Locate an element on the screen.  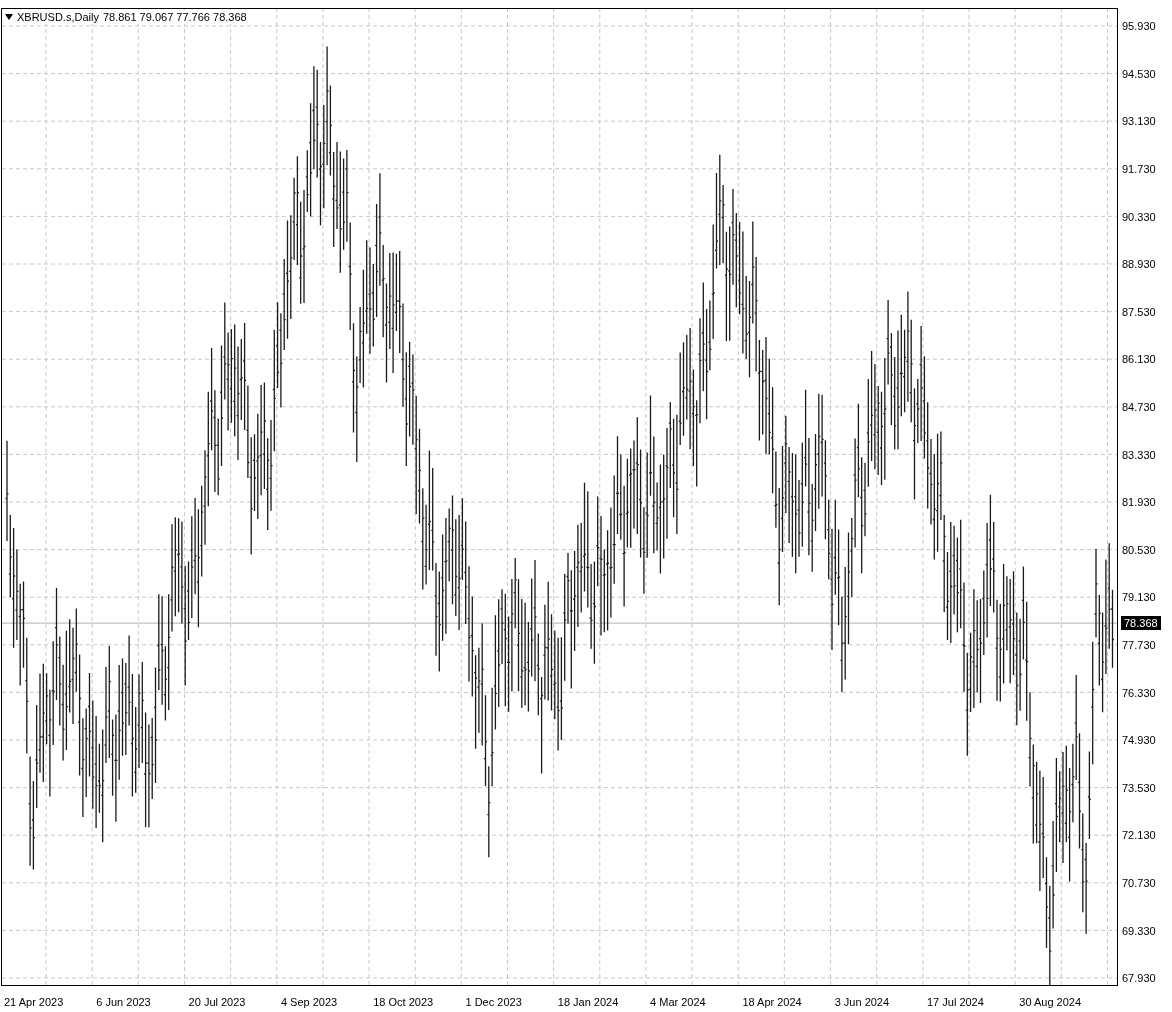
time-axis-label: 6 Jun 2023 is located at coordinates (123, 1002).